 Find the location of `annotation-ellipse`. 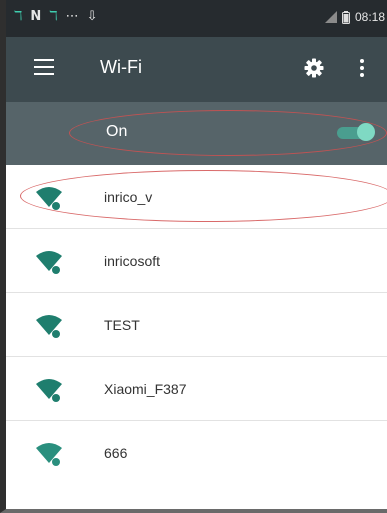

annotation-ellipse is located at coordinates (203, 196).